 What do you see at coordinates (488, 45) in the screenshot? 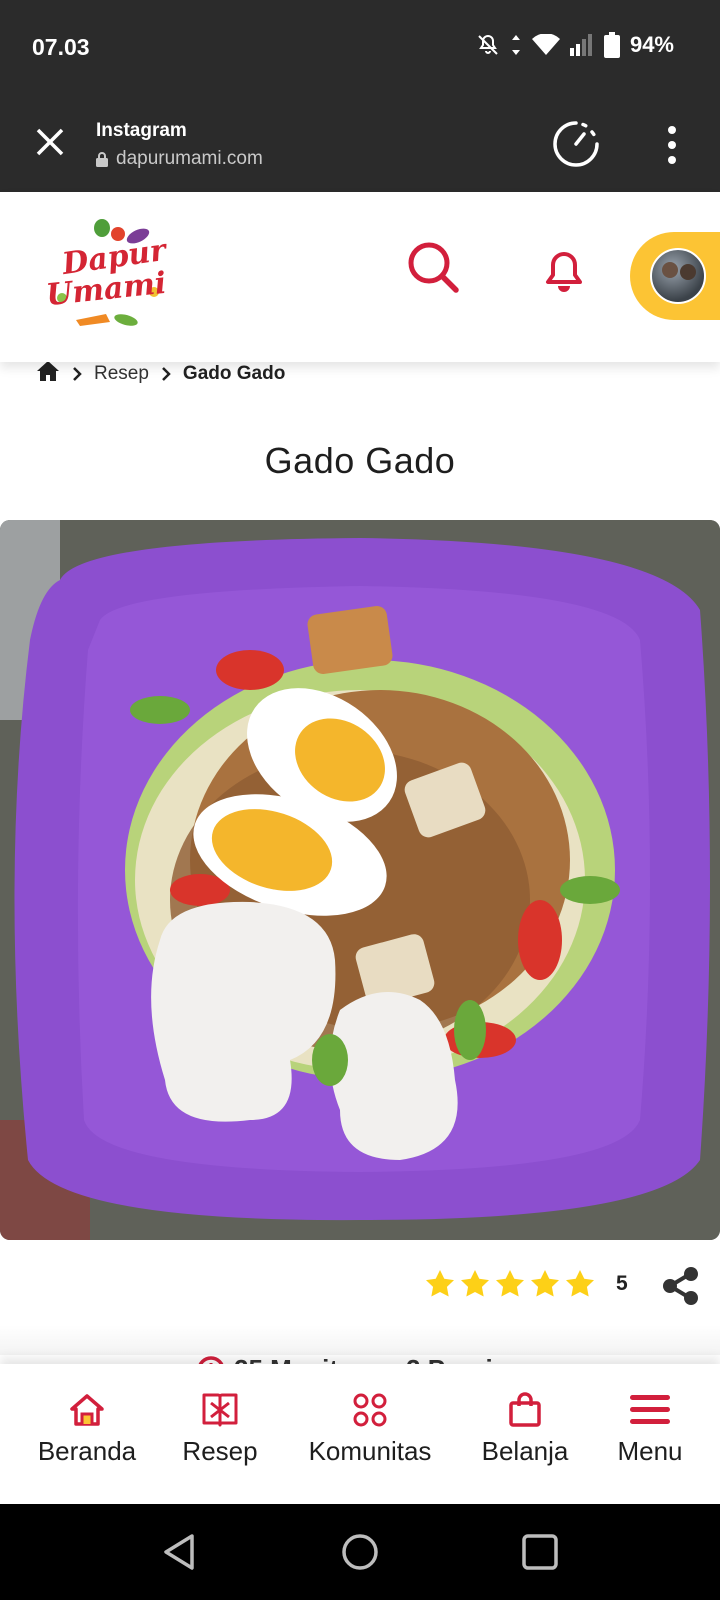
I see `bell-off-icon` at bounding box center [488, 45].